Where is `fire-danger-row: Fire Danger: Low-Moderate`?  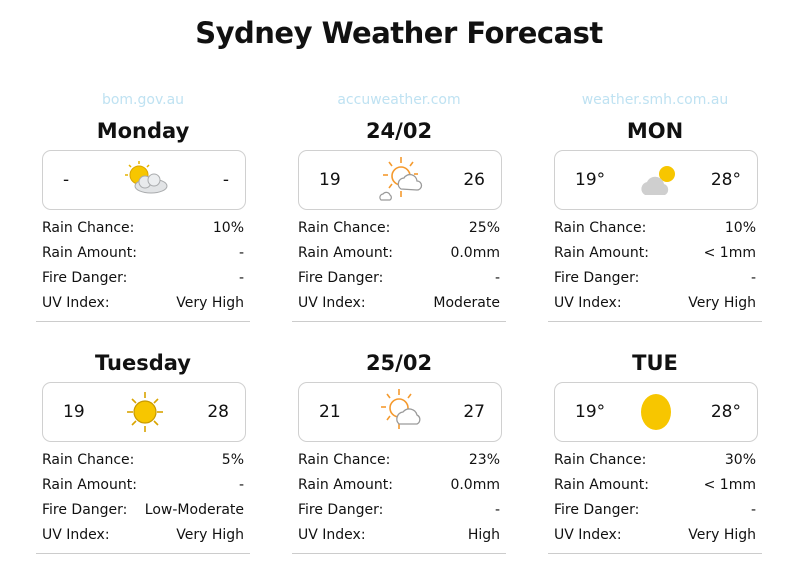
fire-danger-row: Fire Danger: Low-Moderate is located at coordinates (143, 510).